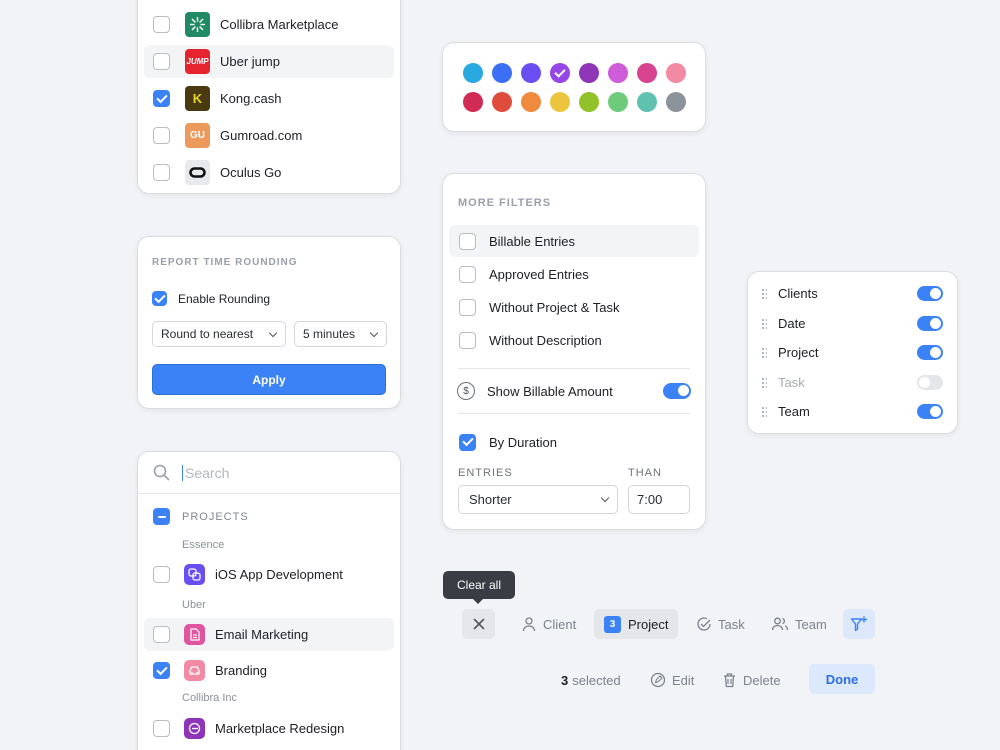  What do you see at coordinates (574, 274) in the screenshot?
I see `filter-approved-row: Approved Entries` at bounding box center [574, 274].